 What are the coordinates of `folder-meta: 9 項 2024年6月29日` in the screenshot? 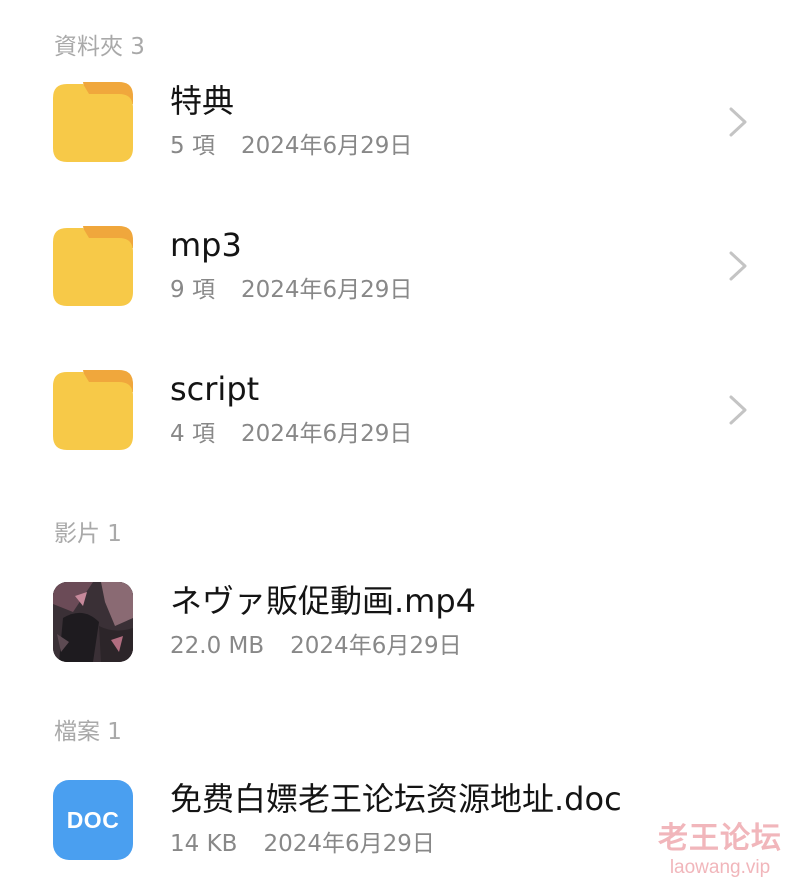 It's located at (291, 290).